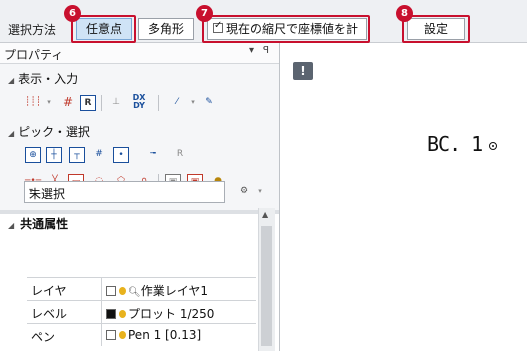 This screenshot has height=351, width=527. What do you see at coordinates (34, 55) in the screenshot?
I see `panel-title: プロパティ` at bounding box center [34, 55].